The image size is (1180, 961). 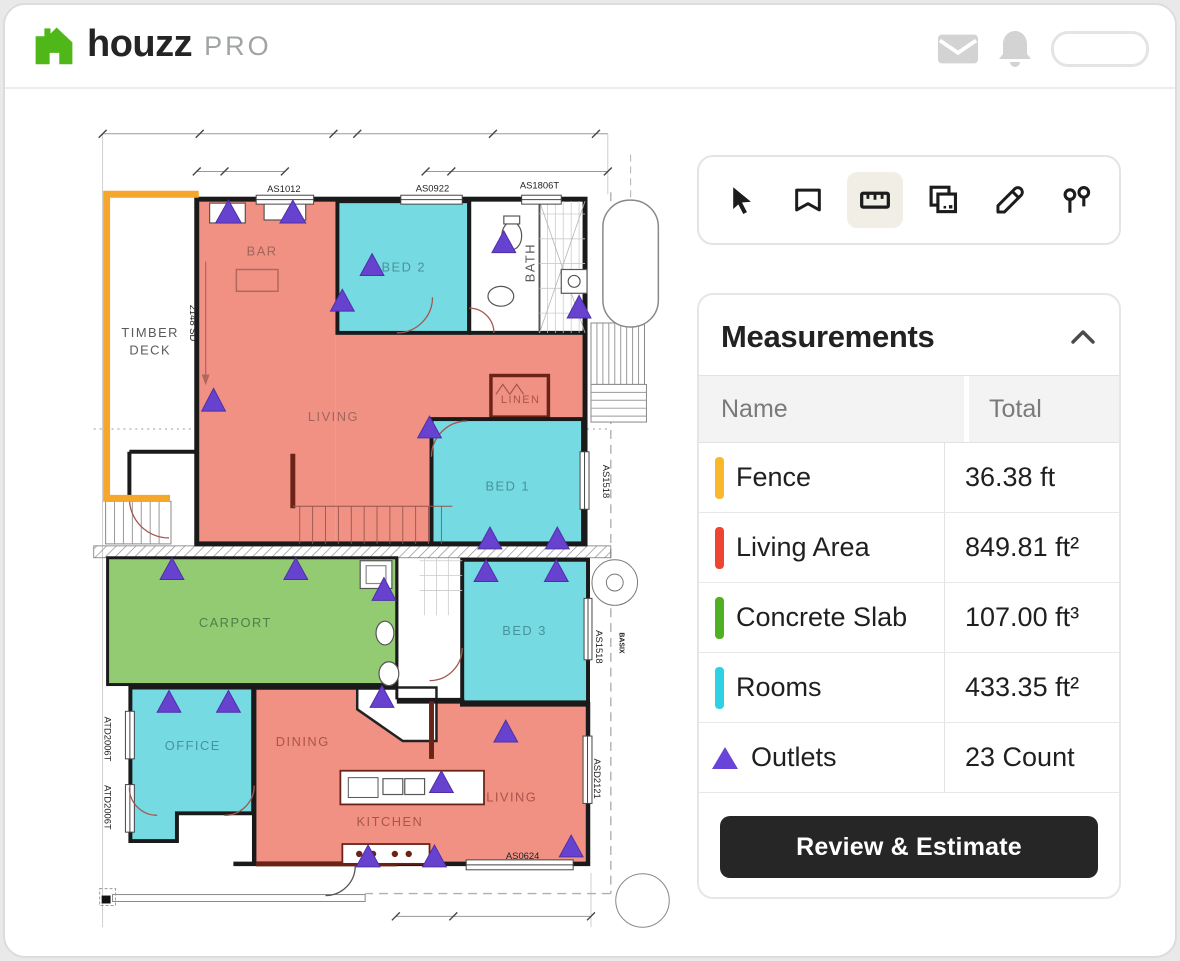 I want to click on room-label-dining: DINING, so click(x=303, y=741).